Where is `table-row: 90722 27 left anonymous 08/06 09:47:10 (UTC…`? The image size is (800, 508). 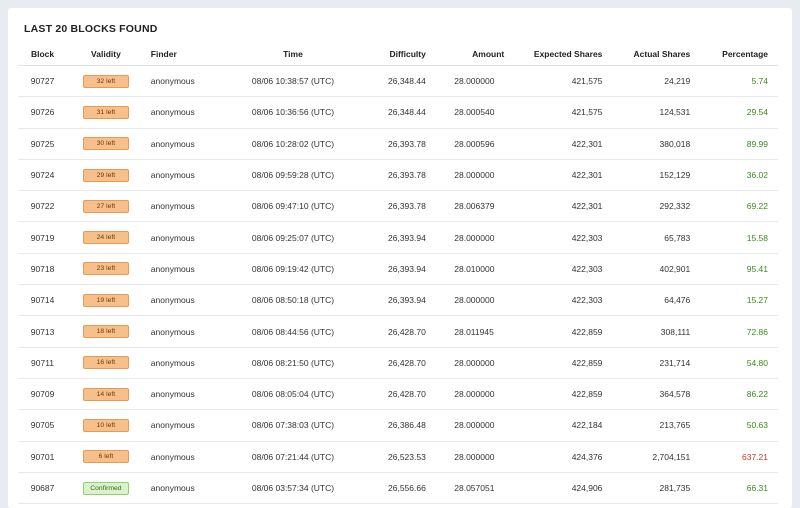
table-row: 90722 27 left anonymous 08/06 09:47:10 (UTC… is located at coordinates (398, 206).